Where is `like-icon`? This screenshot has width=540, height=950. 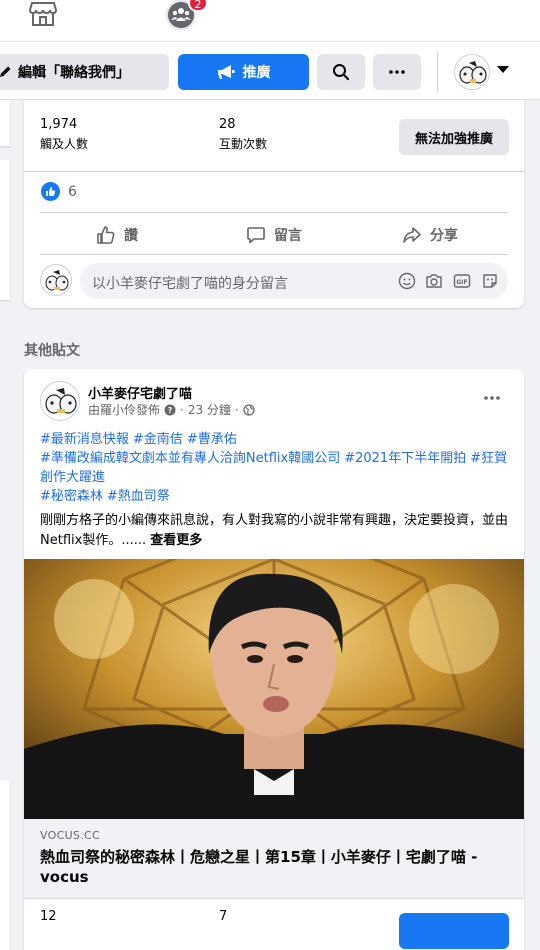
like-icon is located at coordinates (106, 235).